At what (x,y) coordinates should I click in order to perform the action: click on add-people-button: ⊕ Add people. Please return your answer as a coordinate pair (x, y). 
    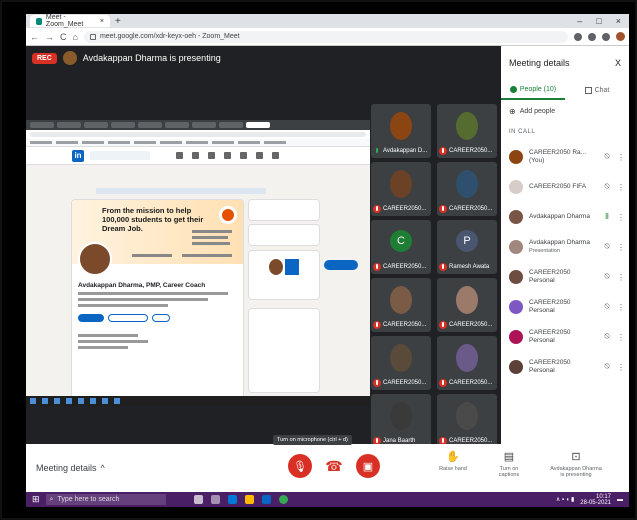
    Looking at the image, I should click on (565, 111).